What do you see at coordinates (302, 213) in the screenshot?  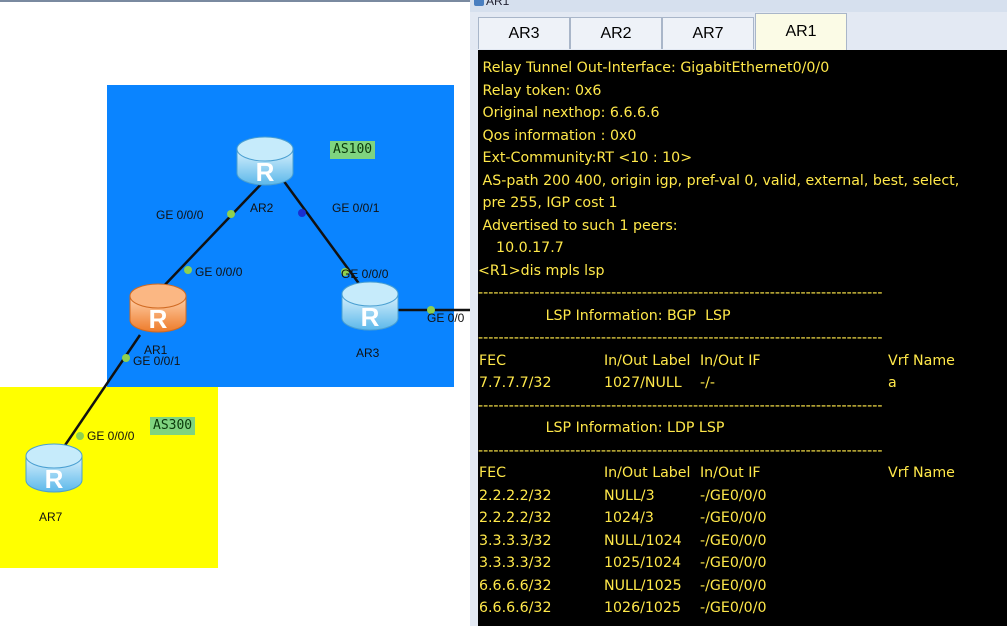 I see `port-dot-ar2-ge001` at bounding box center [302, 213].